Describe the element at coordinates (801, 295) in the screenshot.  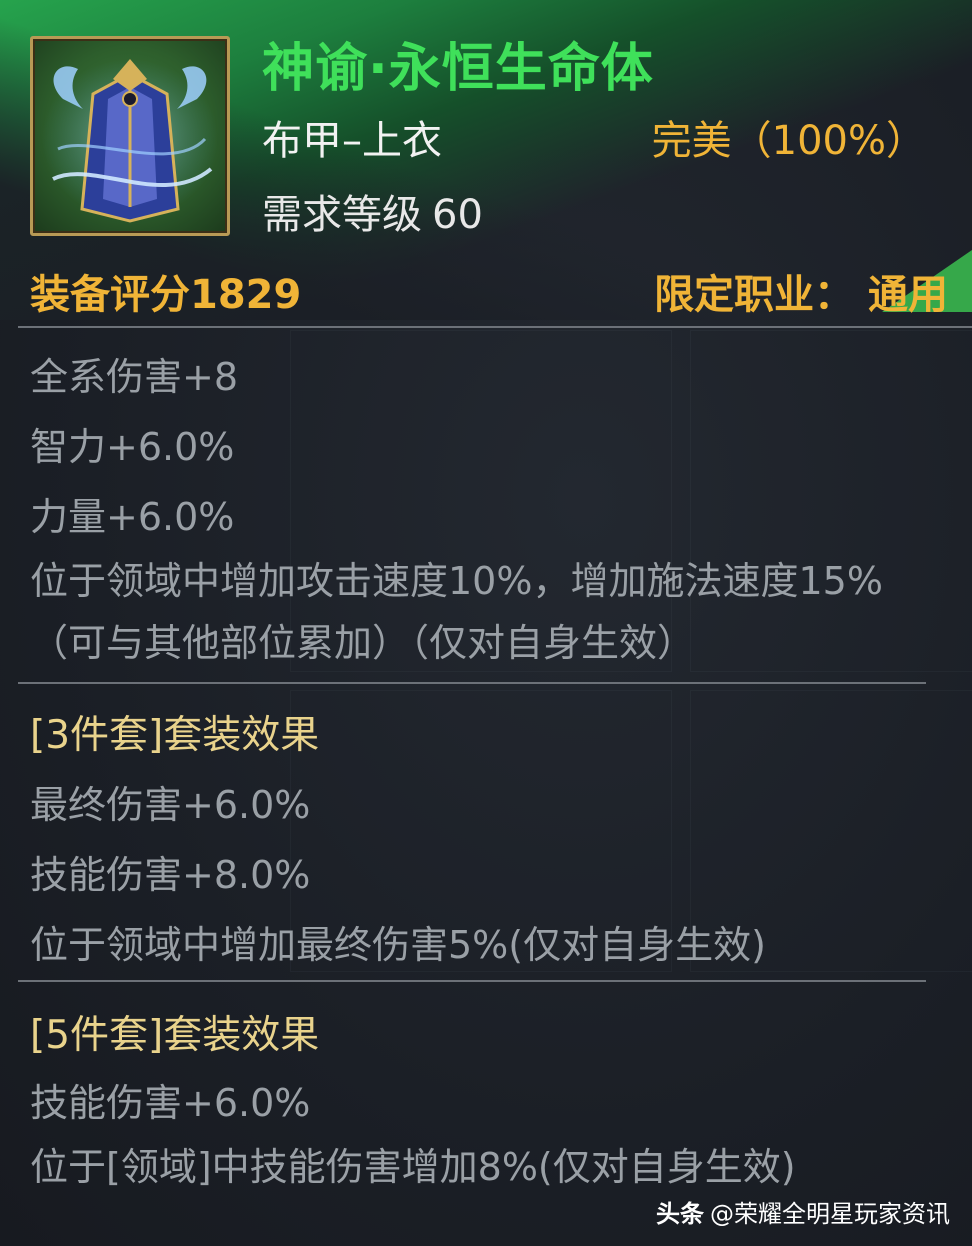
I see `class-restriction: 限定职业： 通用` at that location.